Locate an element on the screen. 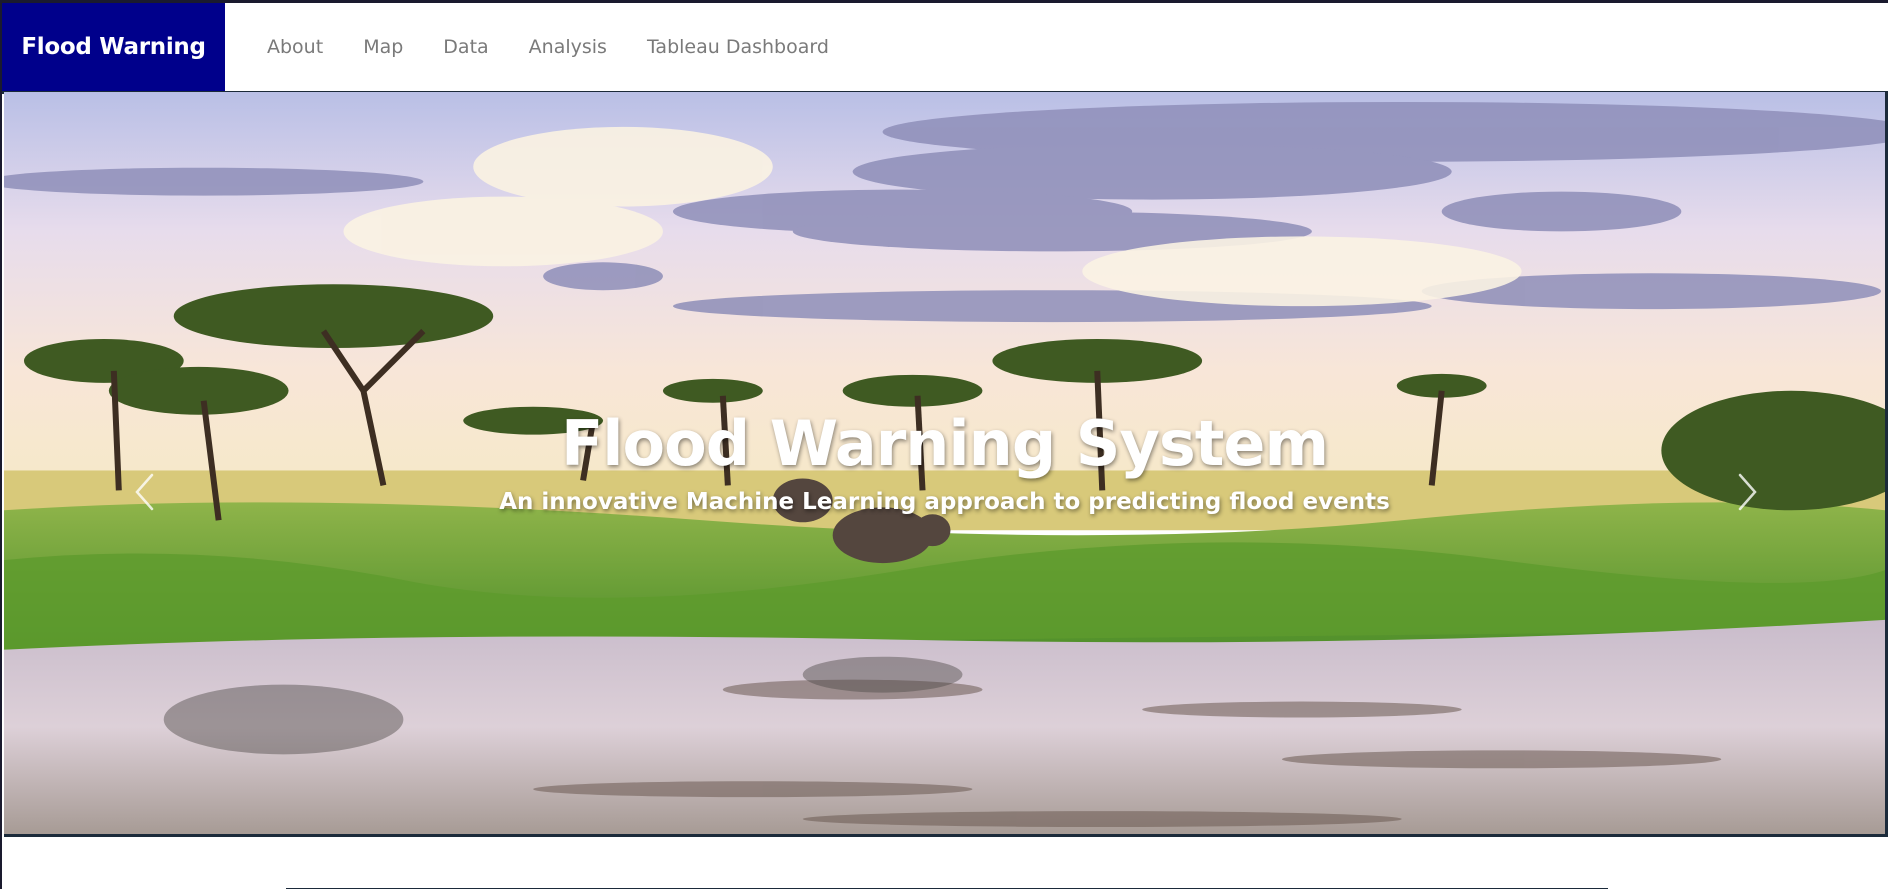 Image resolution: width=1888 pixels, height=889 pixels. nav-link-analysis: Analysis is located at coordinates (568, 47).